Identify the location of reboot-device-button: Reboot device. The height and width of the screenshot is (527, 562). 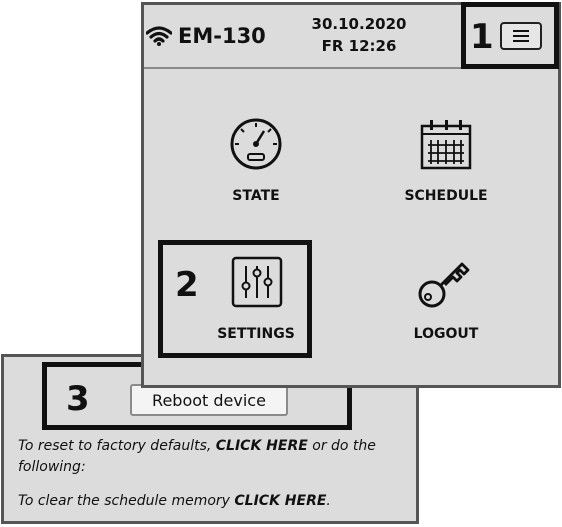
(209, 400).